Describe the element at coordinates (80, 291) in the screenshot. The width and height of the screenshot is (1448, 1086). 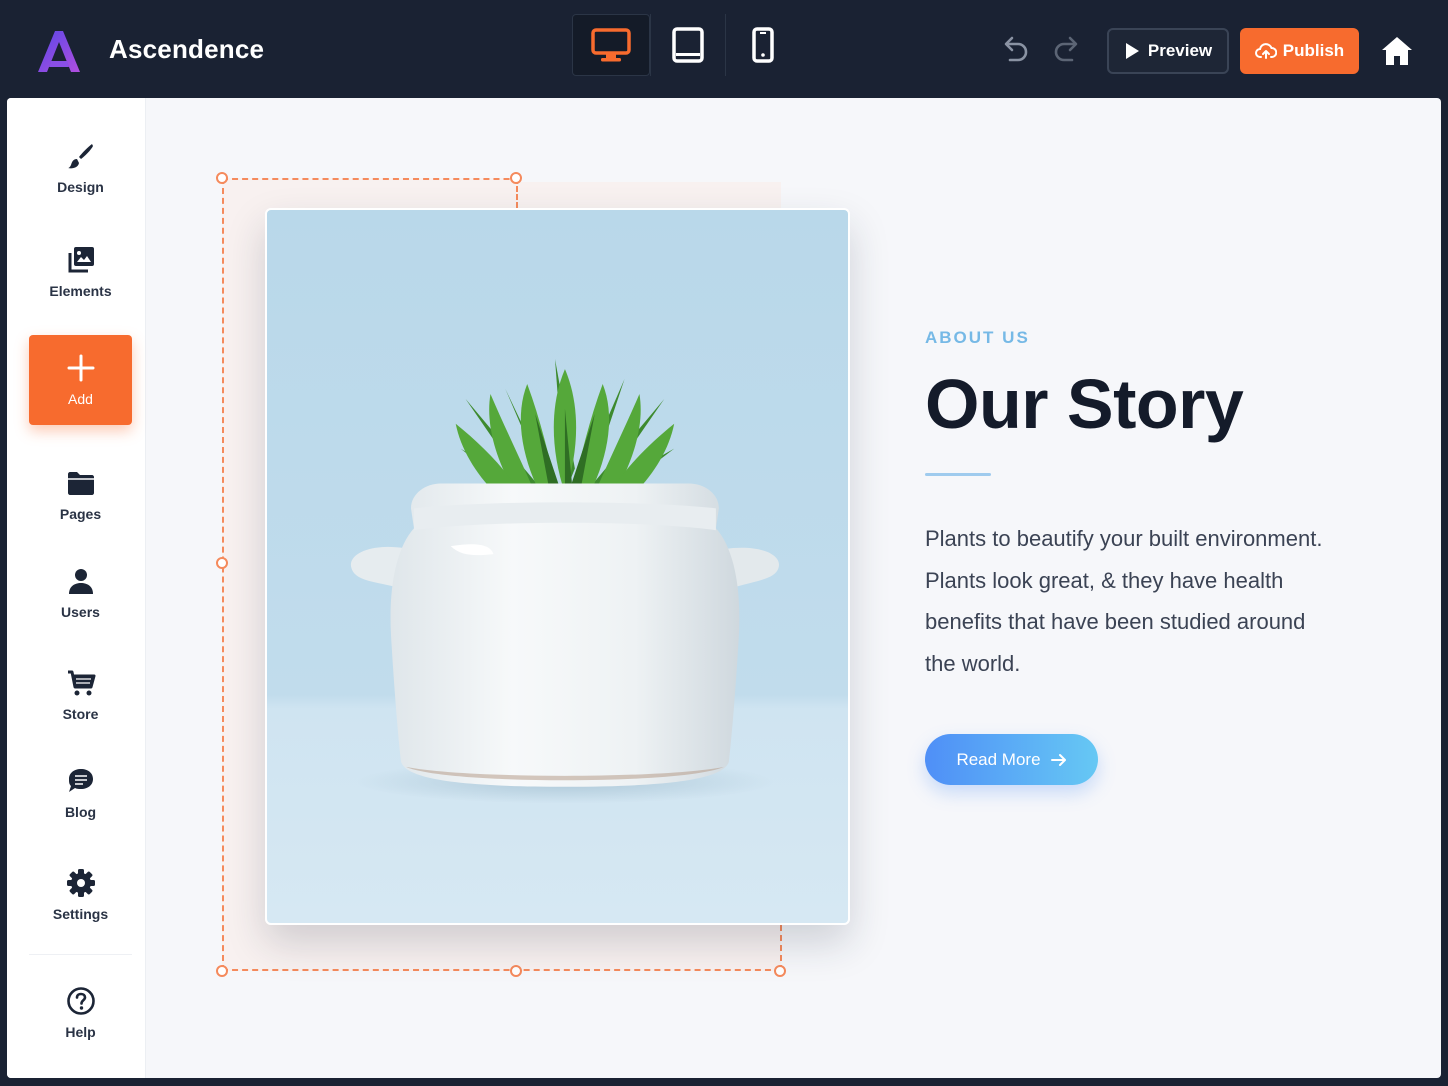
I see `sidebar-item-label: Elements` at that location.